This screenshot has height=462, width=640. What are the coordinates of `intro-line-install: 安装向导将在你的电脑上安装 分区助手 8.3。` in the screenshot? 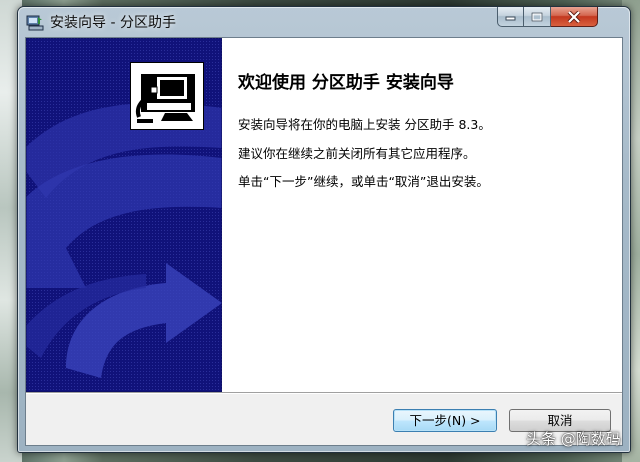 It's located at (364, 124).